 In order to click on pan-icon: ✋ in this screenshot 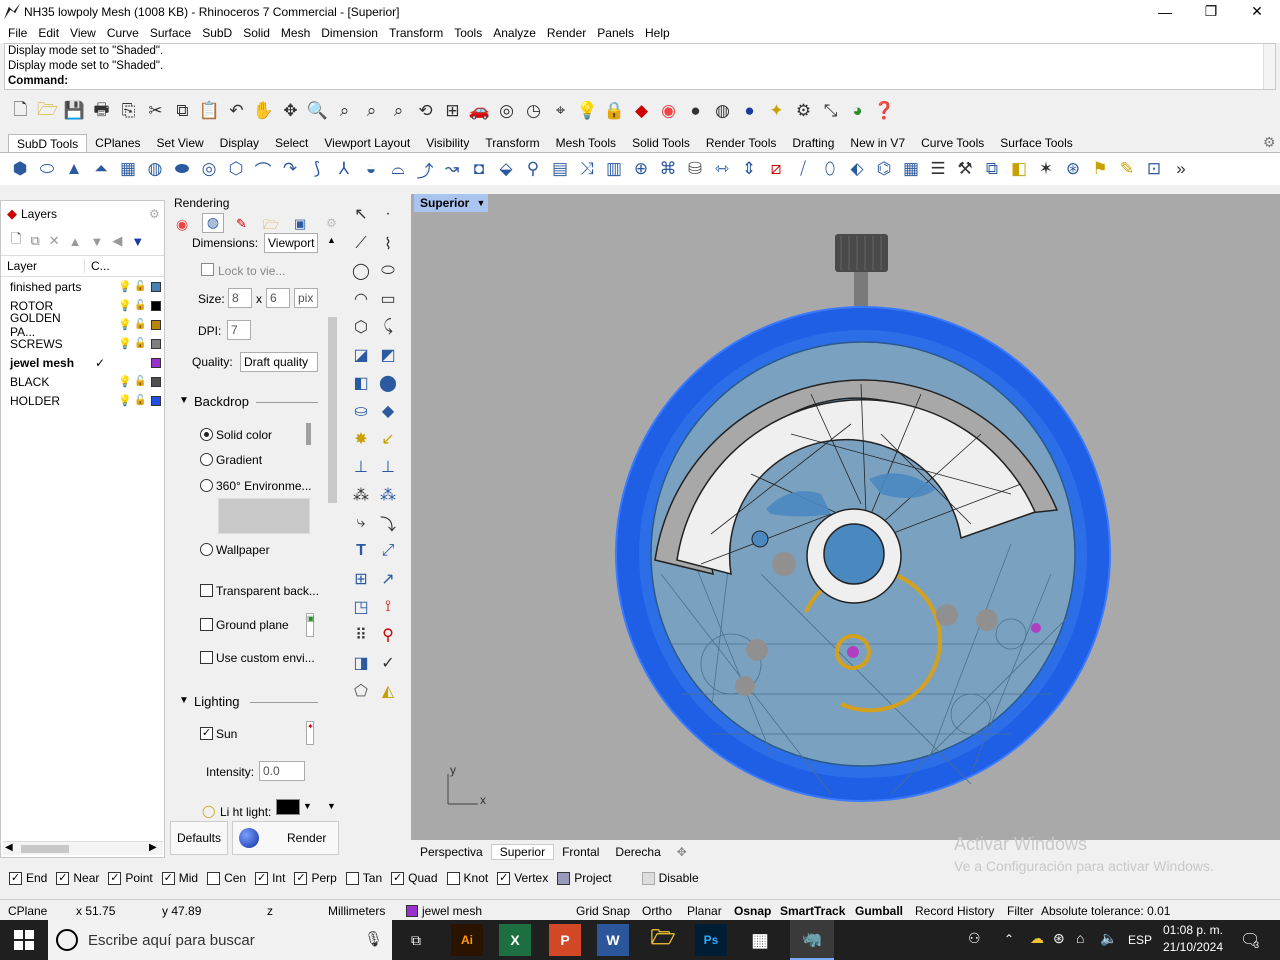, I will do `click(263, 111)`.